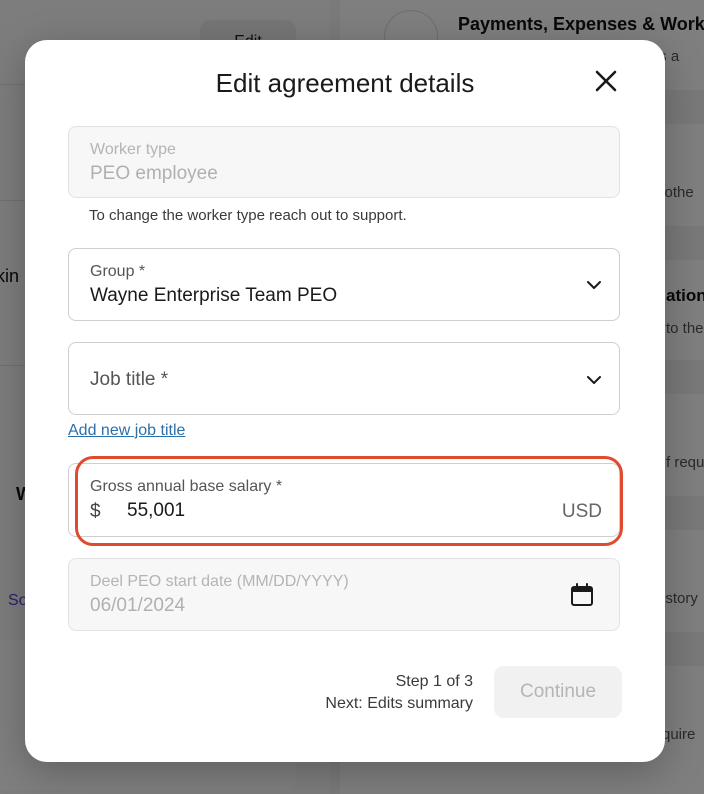  What do you see at coordinates (581, 511) in the screenshot?
I see `currency-code: USD` at bounding box center [581, 511].